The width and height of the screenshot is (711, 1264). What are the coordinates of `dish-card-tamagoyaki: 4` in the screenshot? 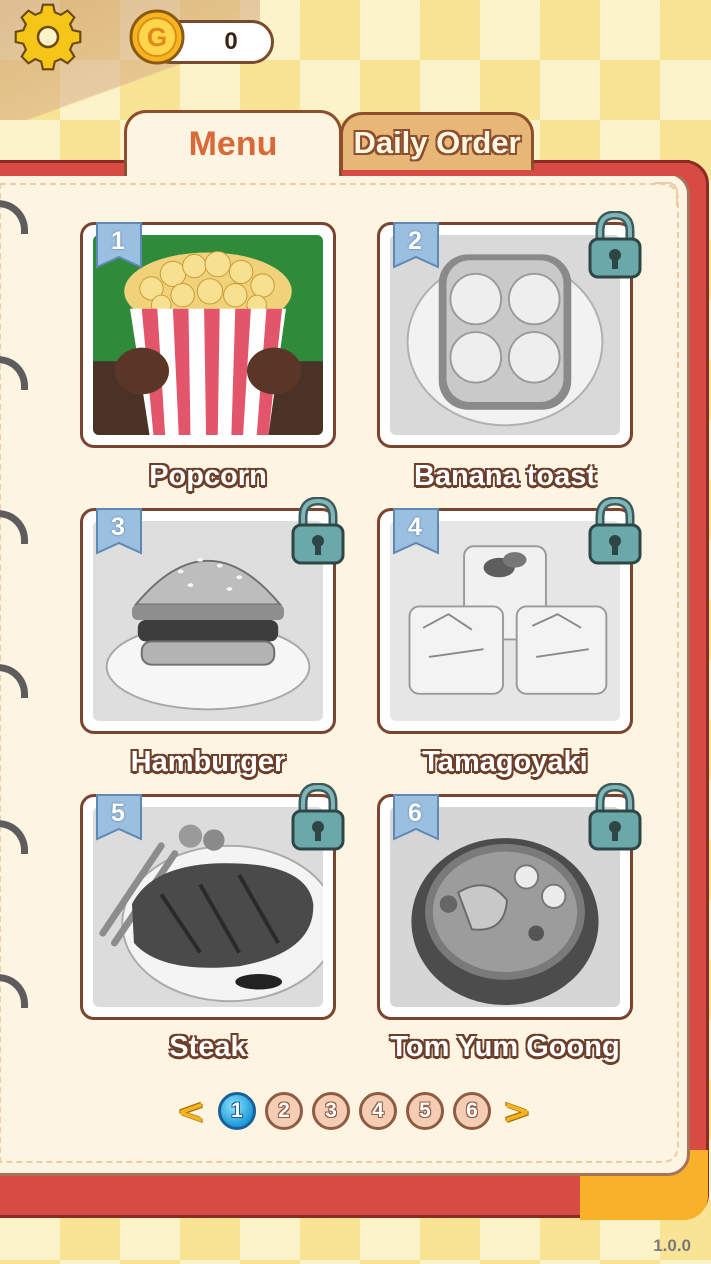 It's located at (509, 615).